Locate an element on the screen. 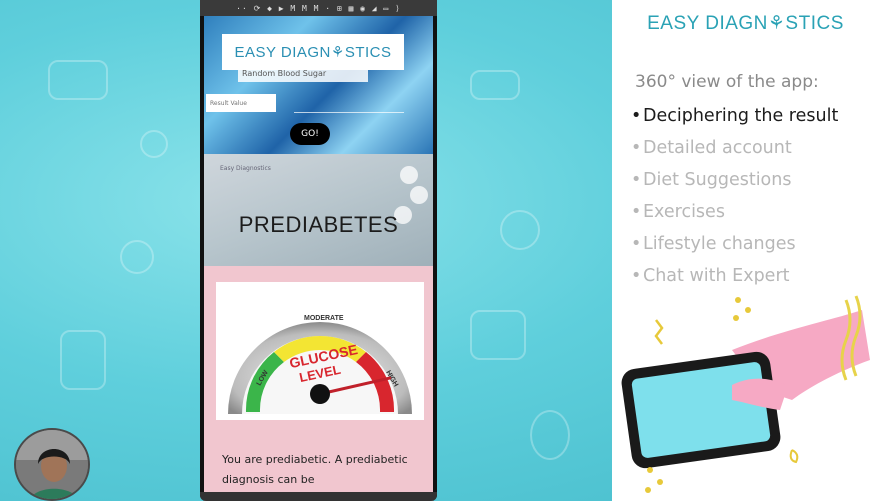 This screenshot has width=879, height=501. test-dropdown: Random Blood Sugar is located at coordinates (303, 74).